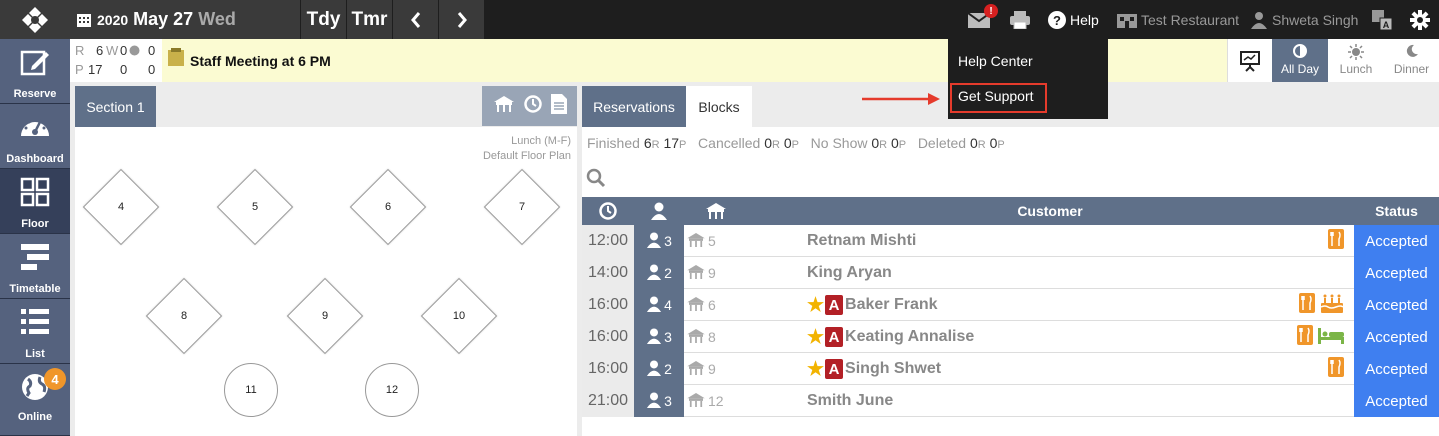 This screenshot has width=1439, height=436. What do you see at coordinates (872, 305) in the screenshot?
I see `customer-cell: ★ A Baker Frank` at bounding box center [872, 305].